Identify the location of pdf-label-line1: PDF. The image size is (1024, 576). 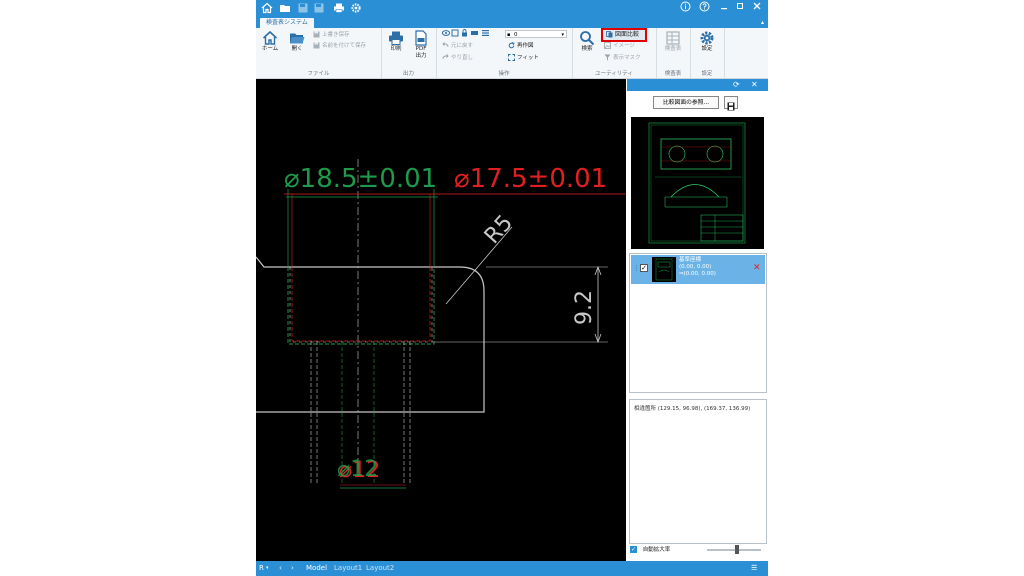
(421, 49).